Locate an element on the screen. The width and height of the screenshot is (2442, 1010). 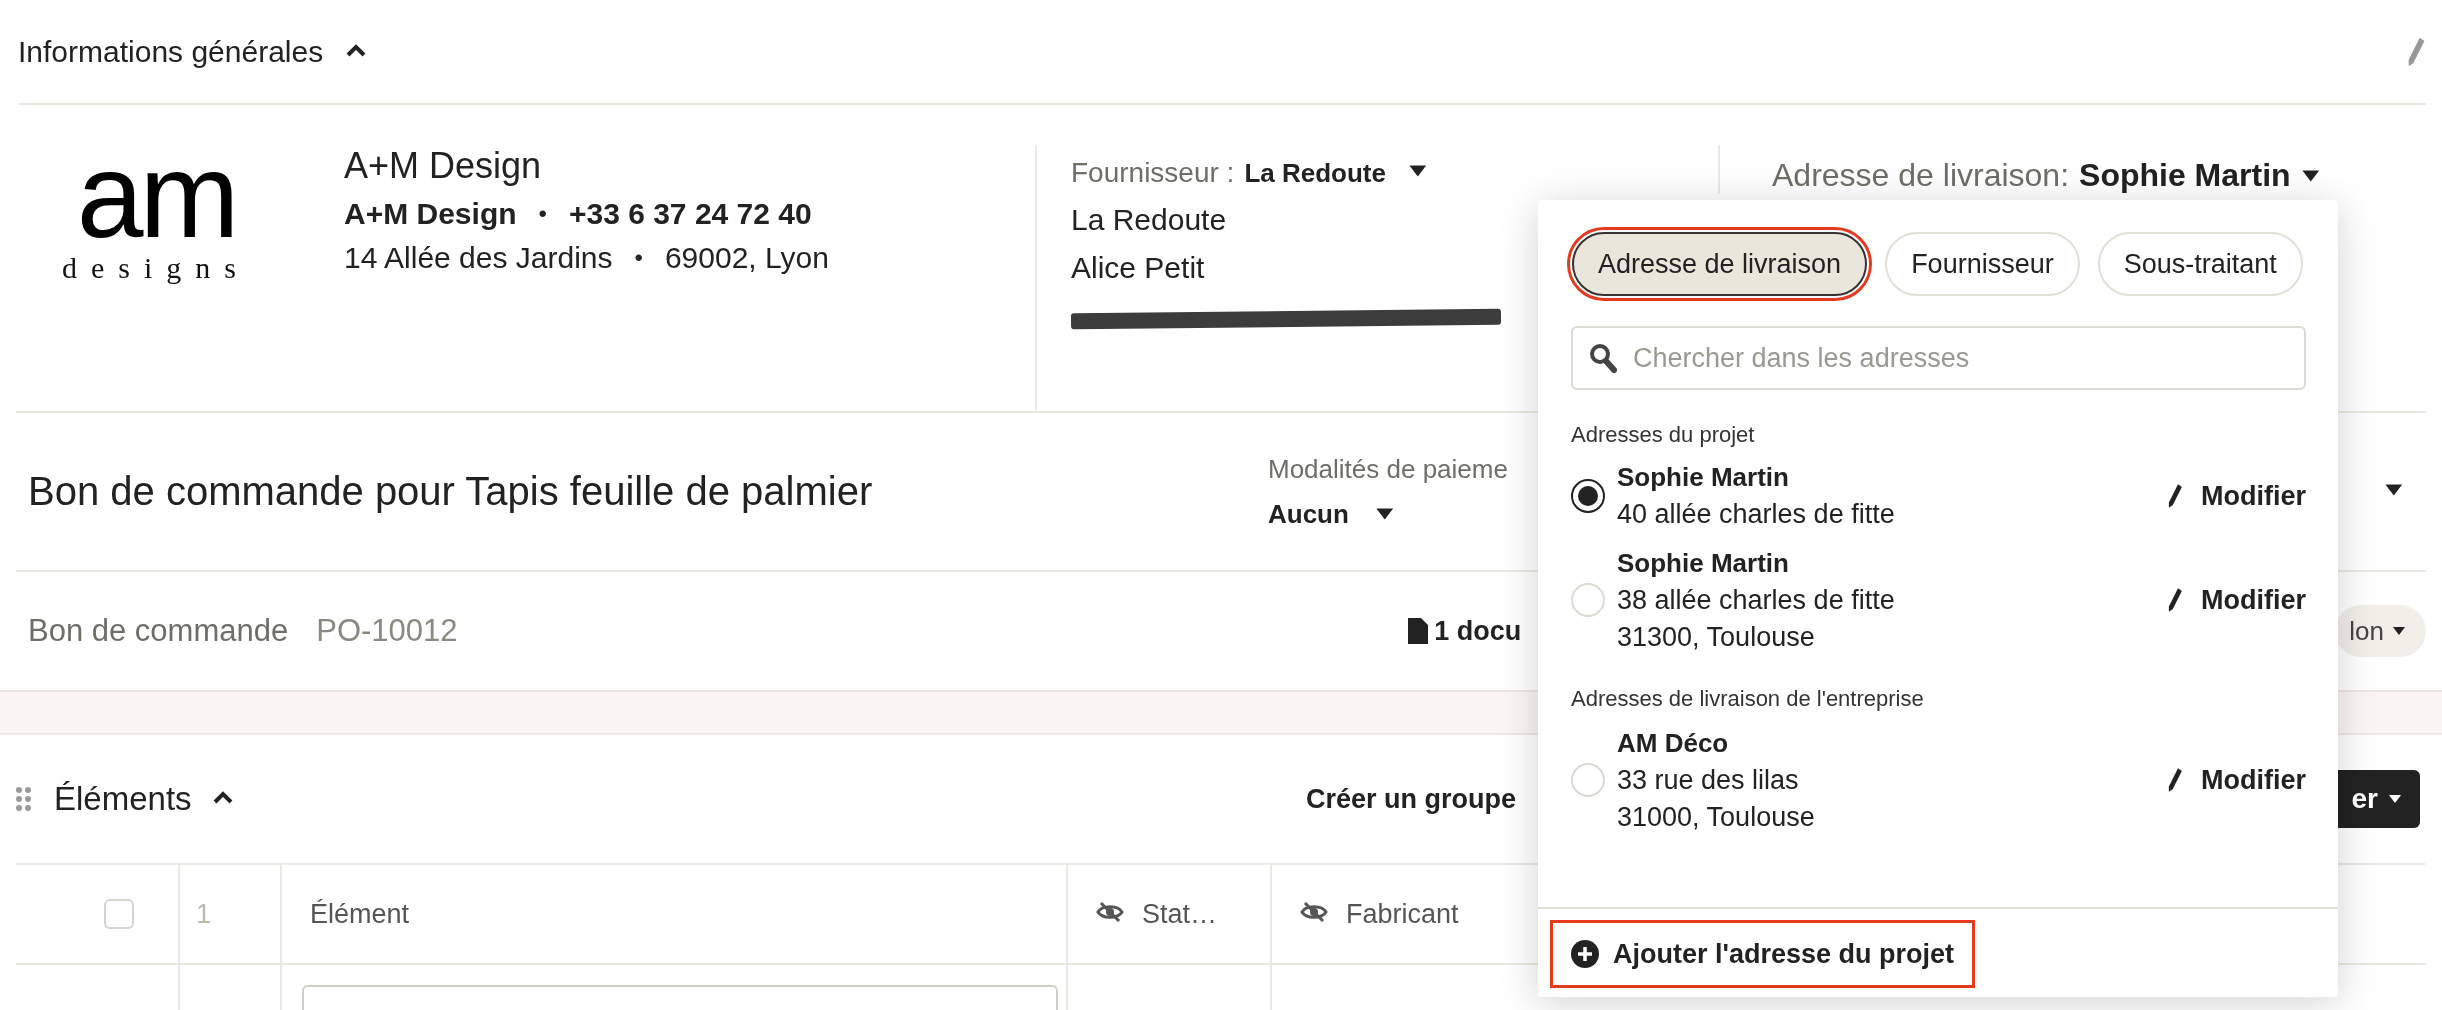
street-address: 14 Allée des Jardins is located at coordinates (478, 258).